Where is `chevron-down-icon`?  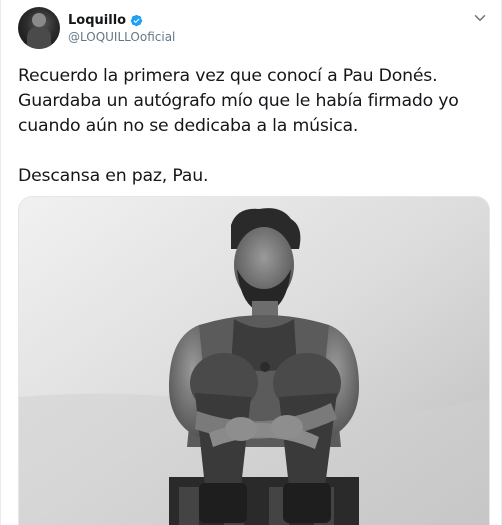 chevron-down-icon is located at coordinates (480, 18).